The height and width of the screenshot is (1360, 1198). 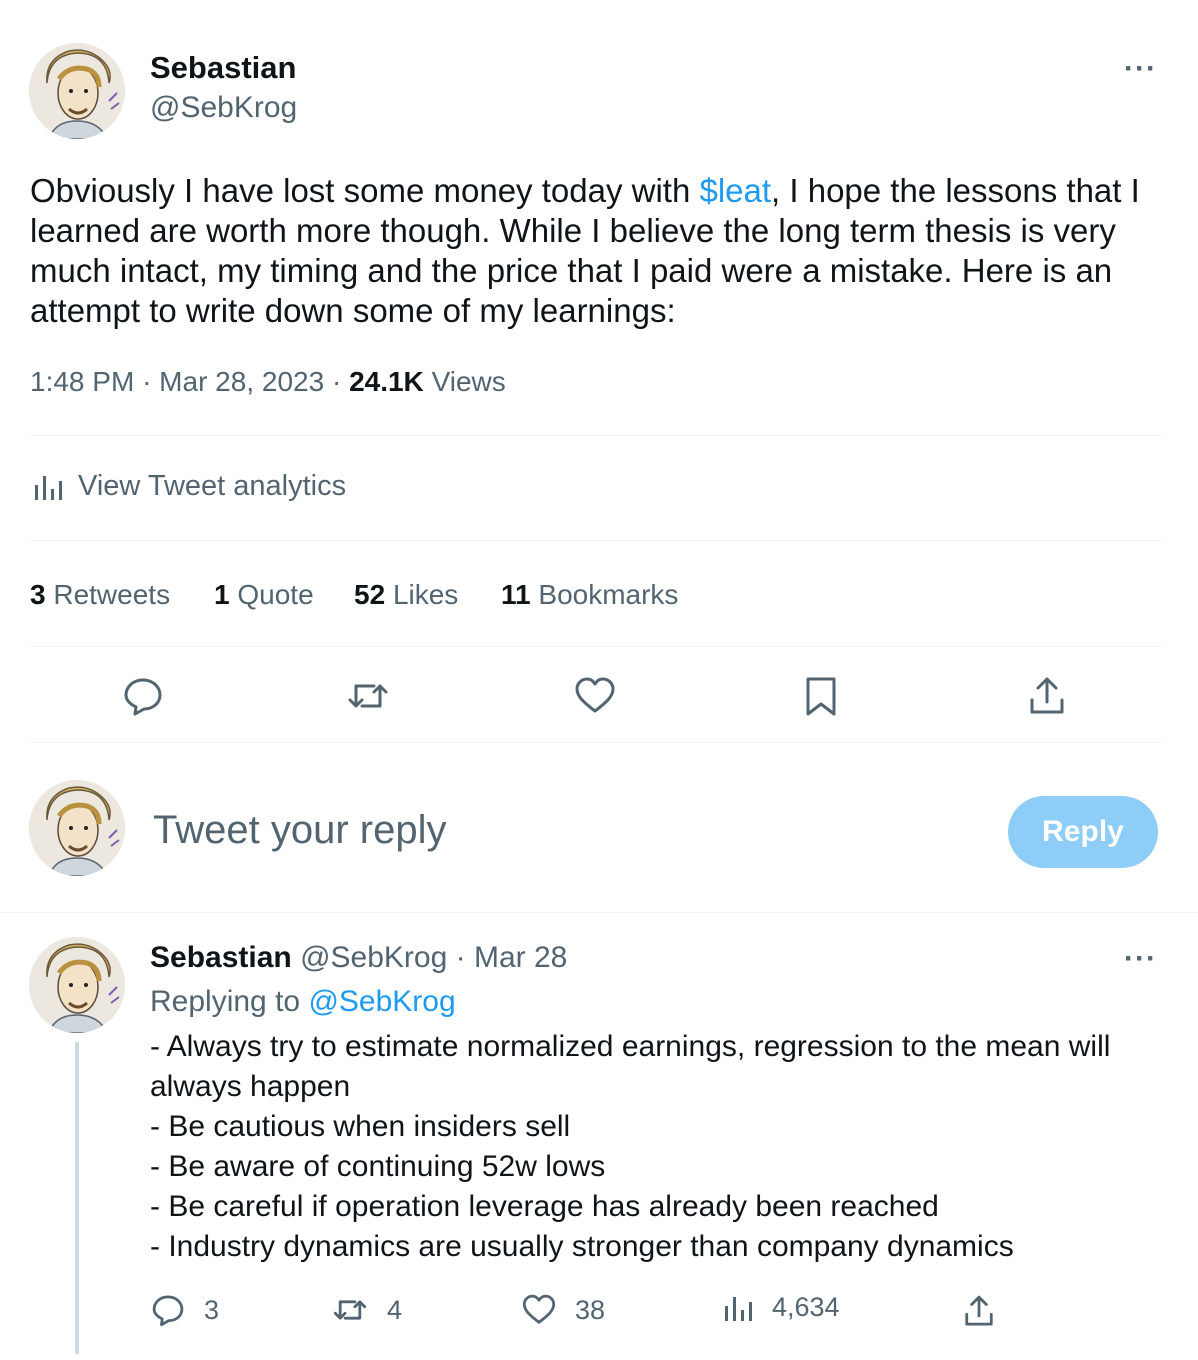 What do you see at coordinates (520, 957) in the screenshot?
I see `reply-date: Mar 28` at bounding box center [520, 957].